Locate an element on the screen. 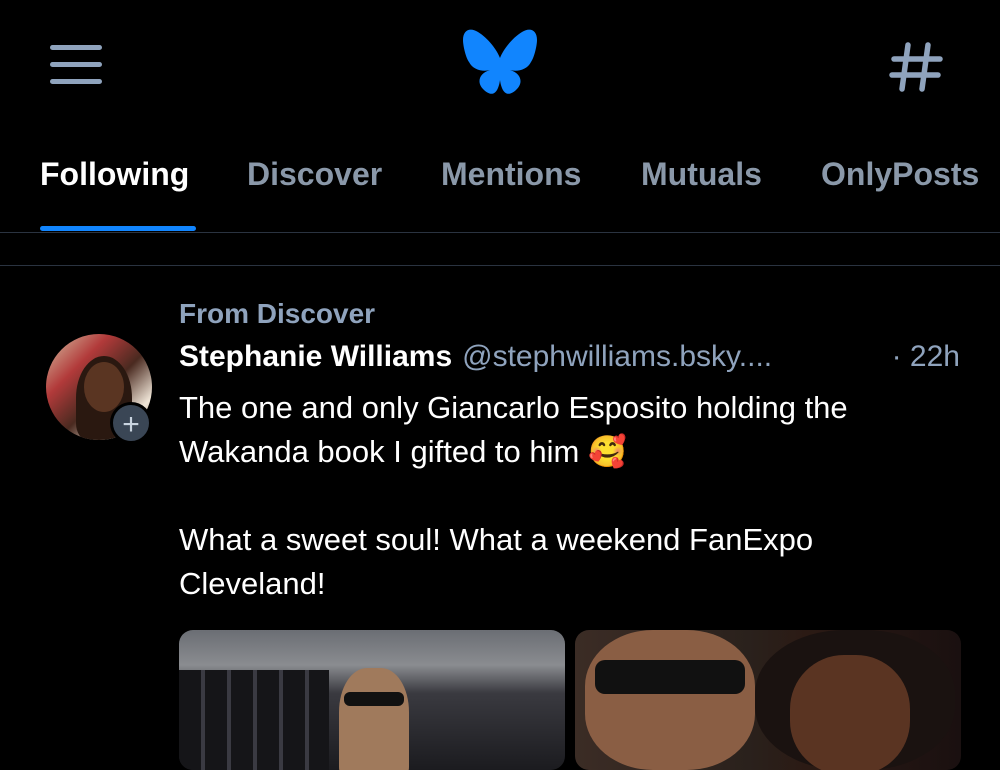 The height and width of the screenshot is (770, 1000). hamburger-menu-icon is located at coordinates (77, 65).